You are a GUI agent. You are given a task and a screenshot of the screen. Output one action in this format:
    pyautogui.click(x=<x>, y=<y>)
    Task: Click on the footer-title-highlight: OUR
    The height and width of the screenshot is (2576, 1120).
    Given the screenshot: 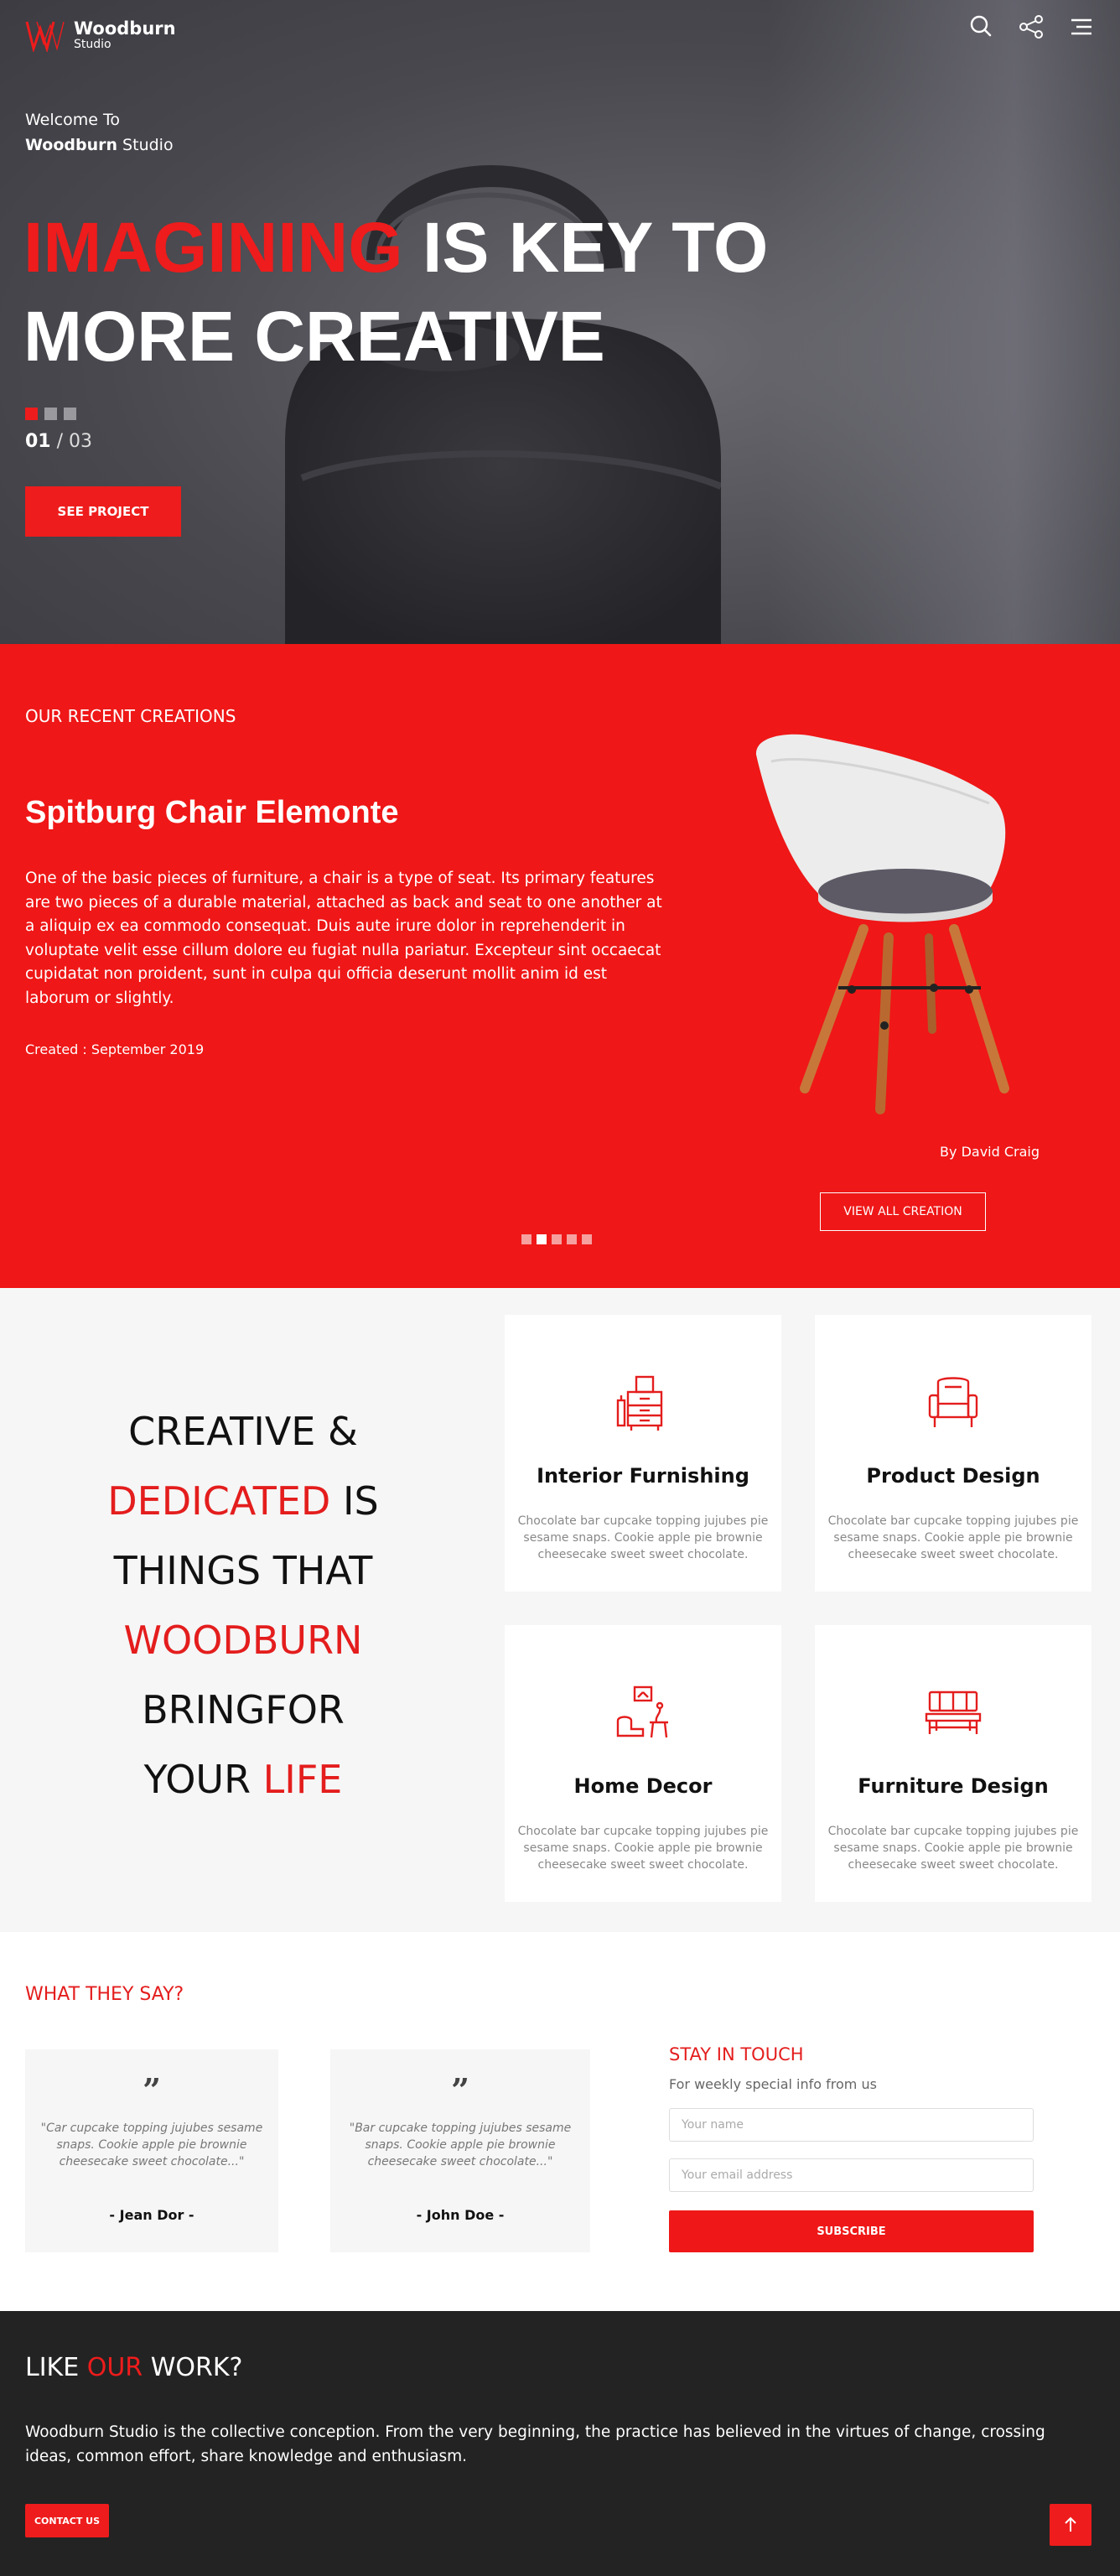 What is the action you would take?
    pyautogui.click(x=114, y=2367)
    